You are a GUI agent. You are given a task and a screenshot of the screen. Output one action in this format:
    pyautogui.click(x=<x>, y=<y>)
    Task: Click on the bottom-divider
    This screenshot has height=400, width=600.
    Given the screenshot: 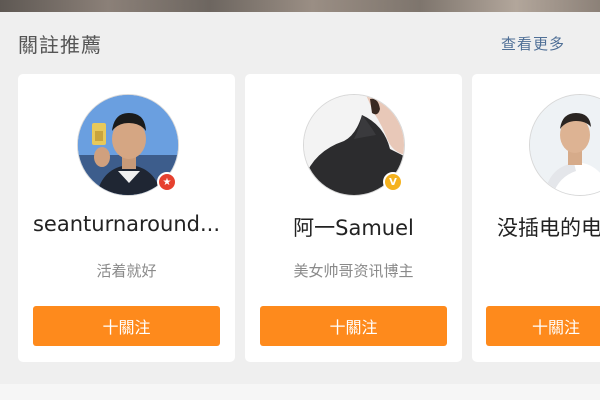 What is the action you would take?
    pyautogui.click(x=300, y=392)
    